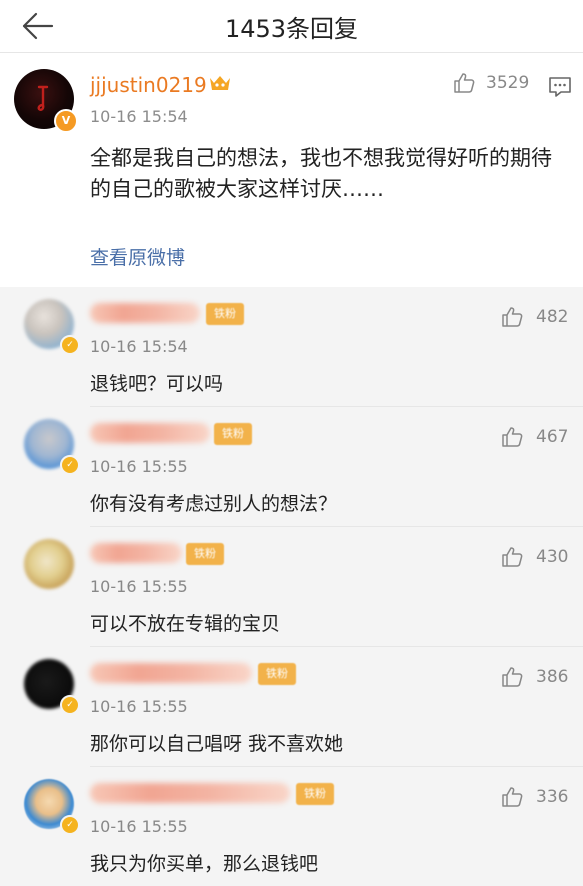 The height and width of the screenshot is (886, 583). What do you see at coordinates (139, 346) in the screenshot?
I see `reply-time: 10-16 15:54` at bounding box center [139, 346].